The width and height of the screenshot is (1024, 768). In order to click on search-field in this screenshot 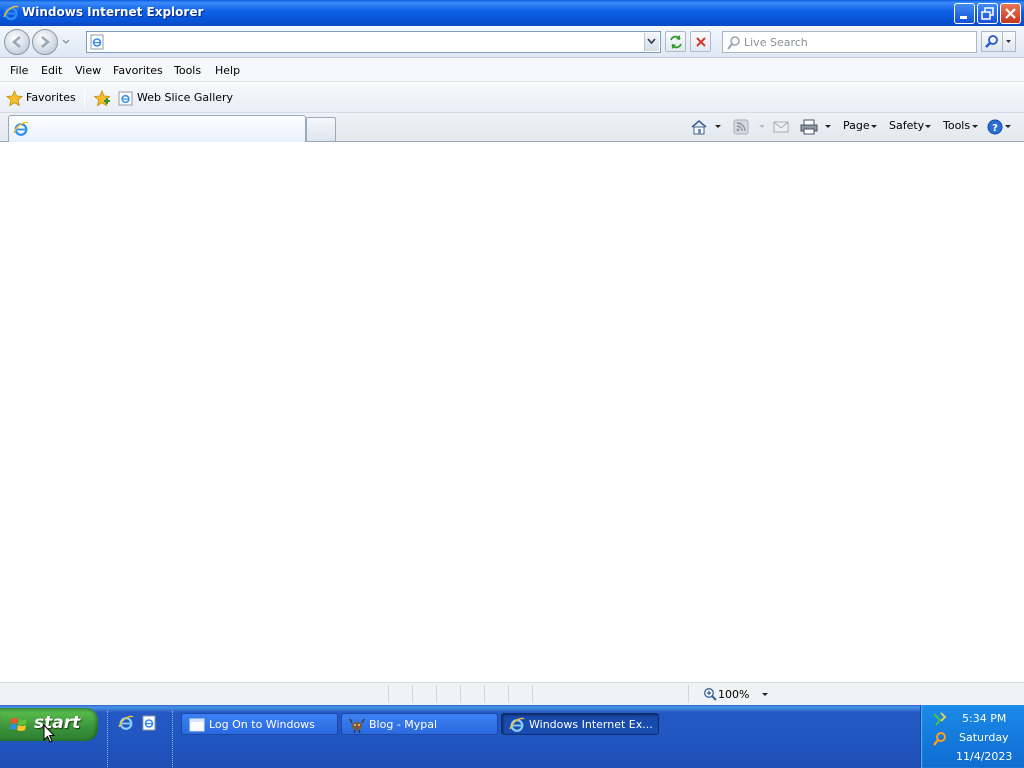, I will do `click(849, 42)`.